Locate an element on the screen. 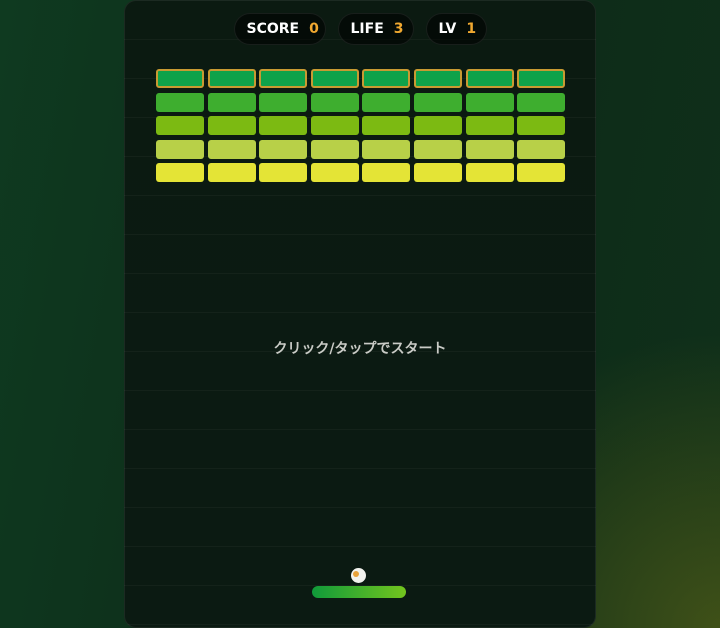 Image resolution: width=720 pixels, height=628 pixels. level-label: LV is located at coordinates (447, 29).